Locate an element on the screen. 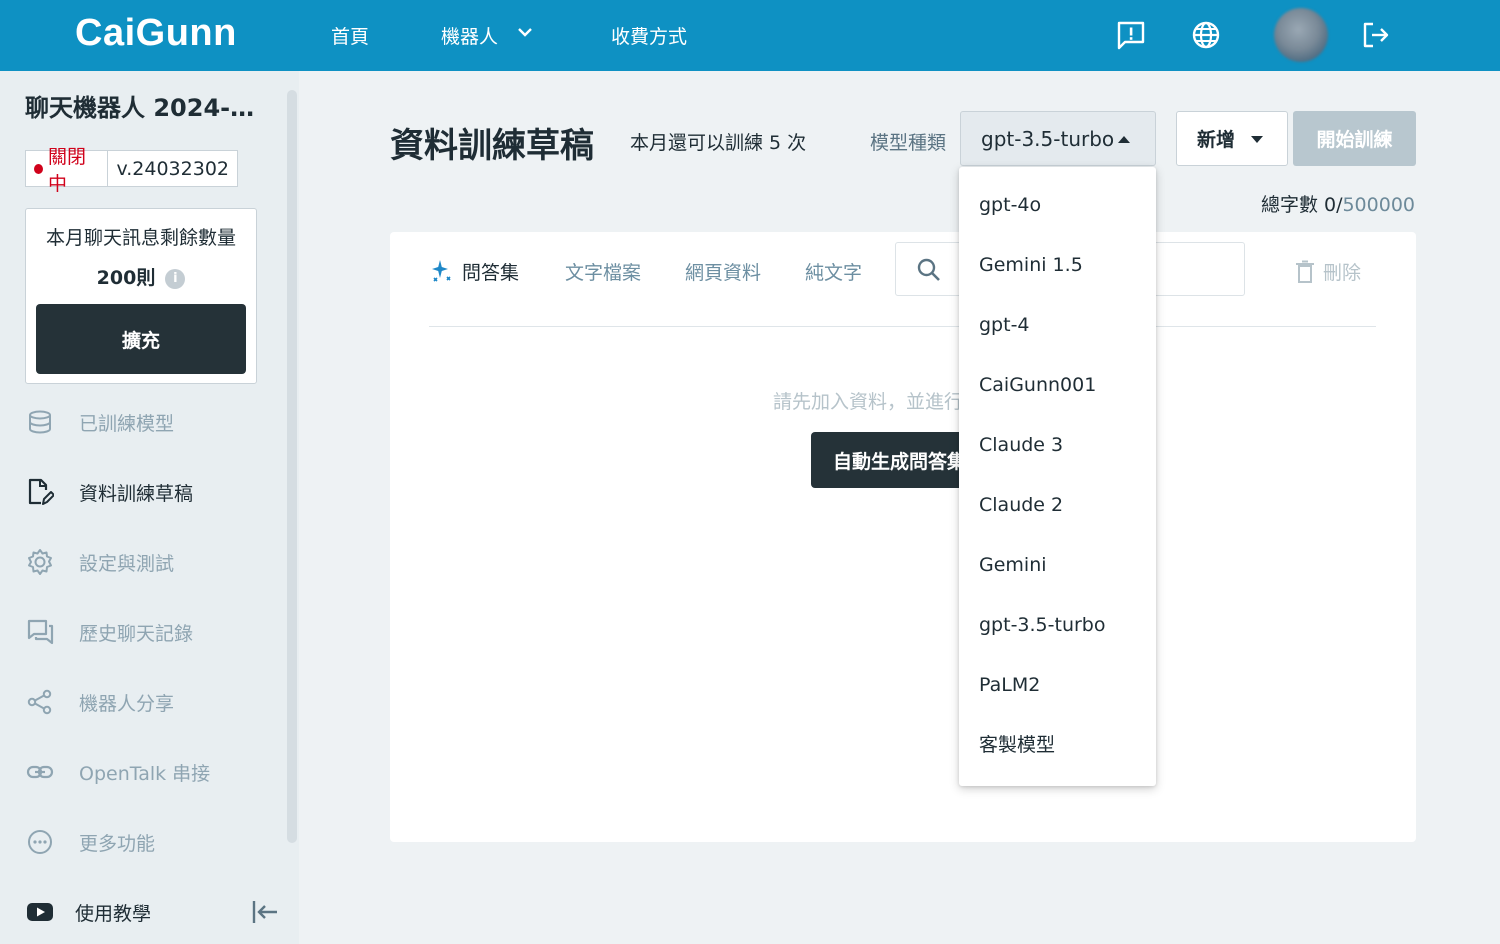 The image size is (1500, 944). empty-hint: 請先加入資料，並進行 is located at coordinates (868, 402).